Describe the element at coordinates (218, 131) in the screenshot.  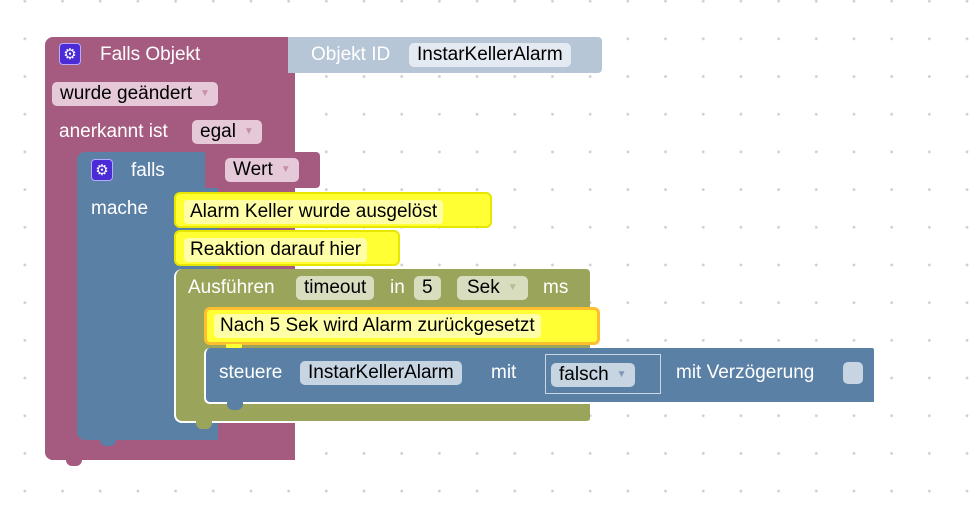
I see `ack-value: egal` at that location.